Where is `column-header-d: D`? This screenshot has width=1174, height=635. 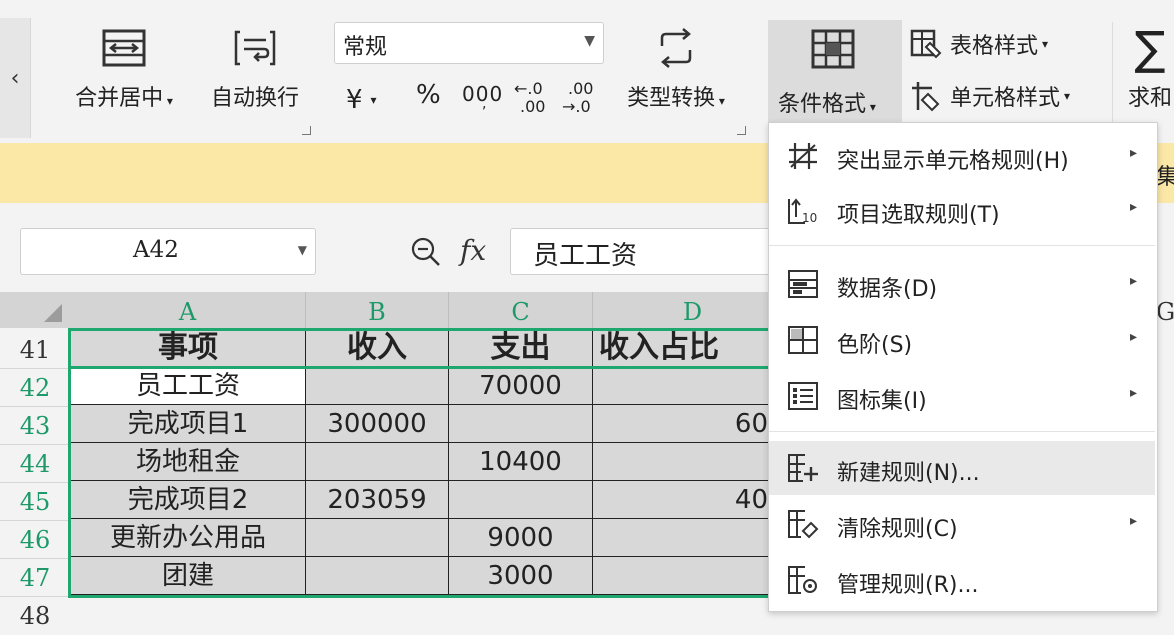 column-header-d: D is located at coordinates (693, 310).